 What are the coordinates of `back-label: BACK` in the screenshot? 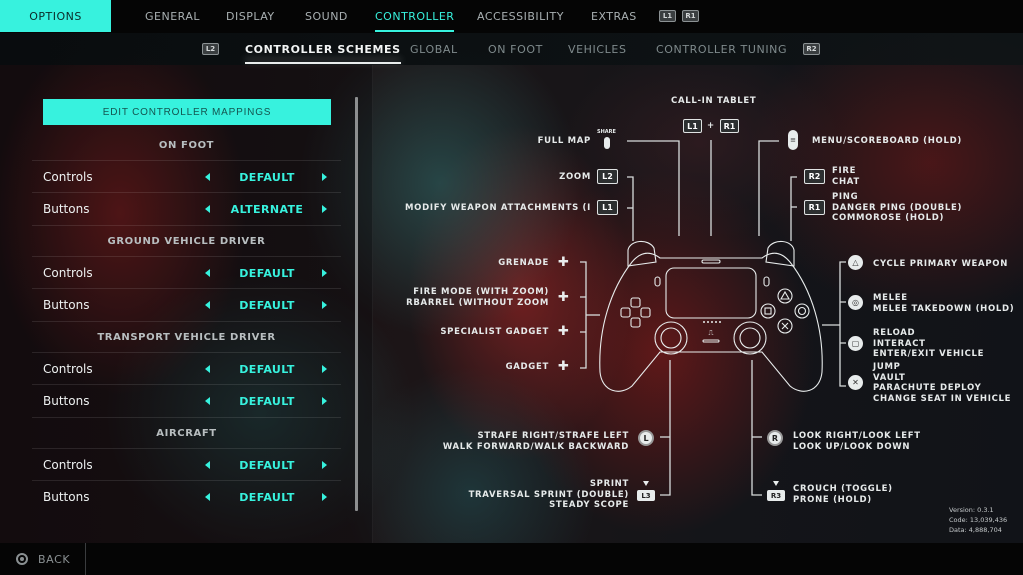 It's located at (54, 559).